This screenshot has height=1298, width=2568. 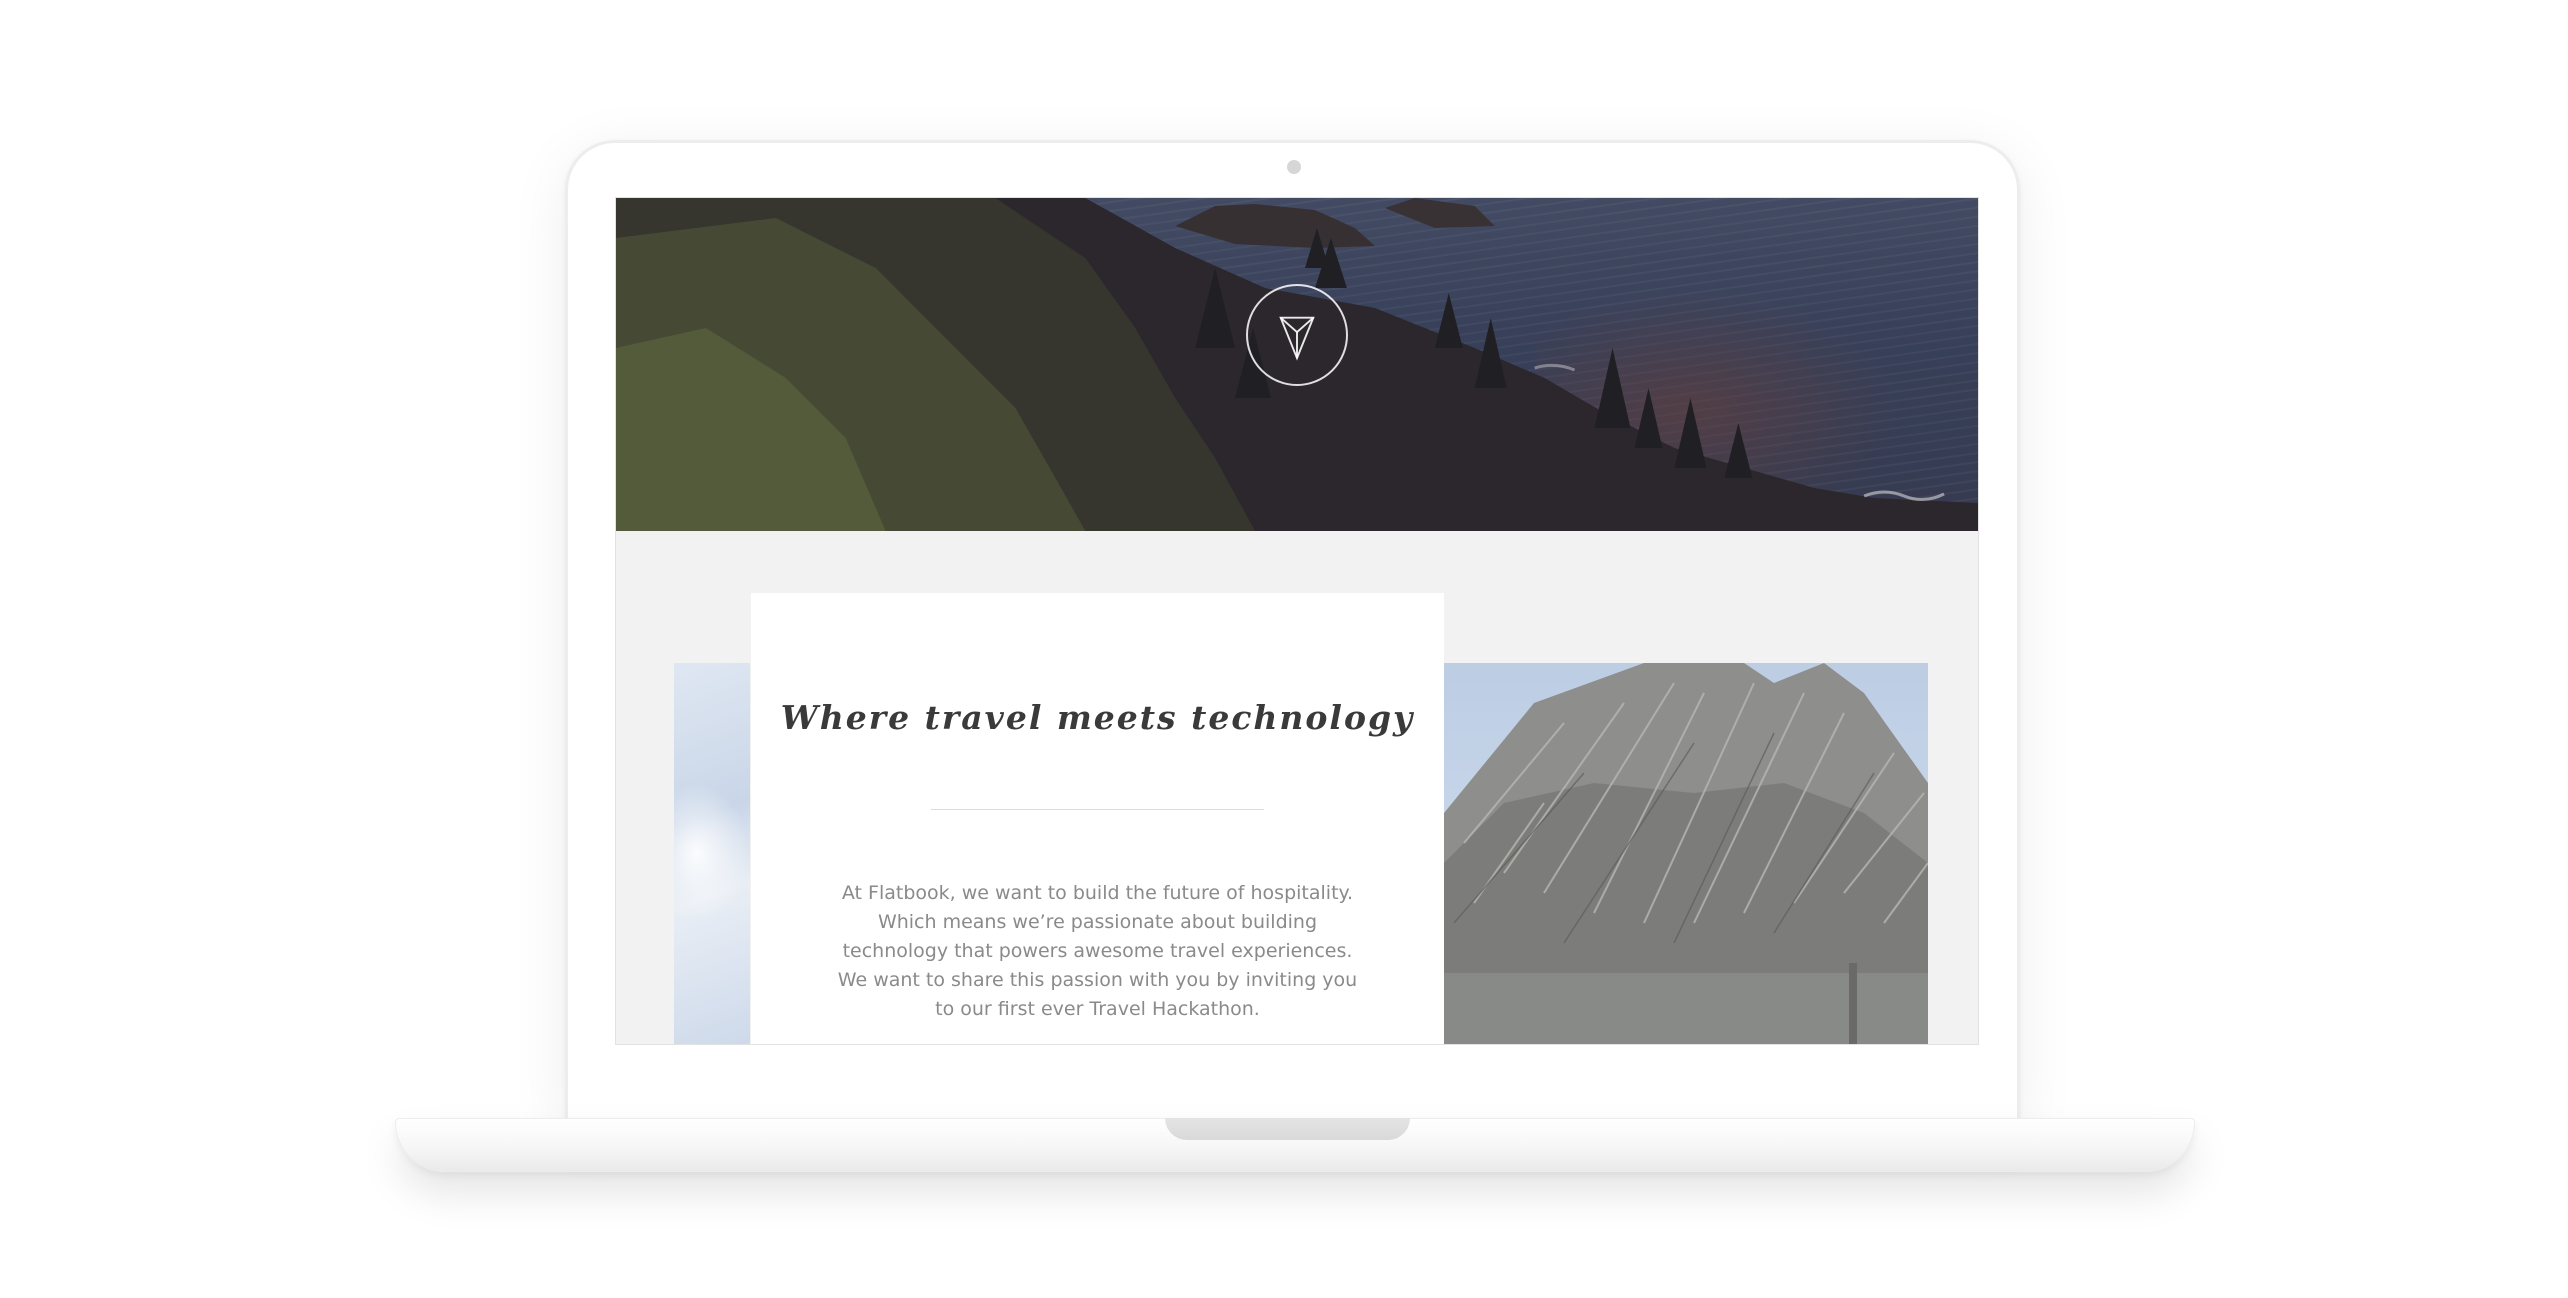 What do you see at coordinates (1097, 717) in the screenshot?
I see `intro-title: Where travel meets technology` at bounding box center [1097, 717].